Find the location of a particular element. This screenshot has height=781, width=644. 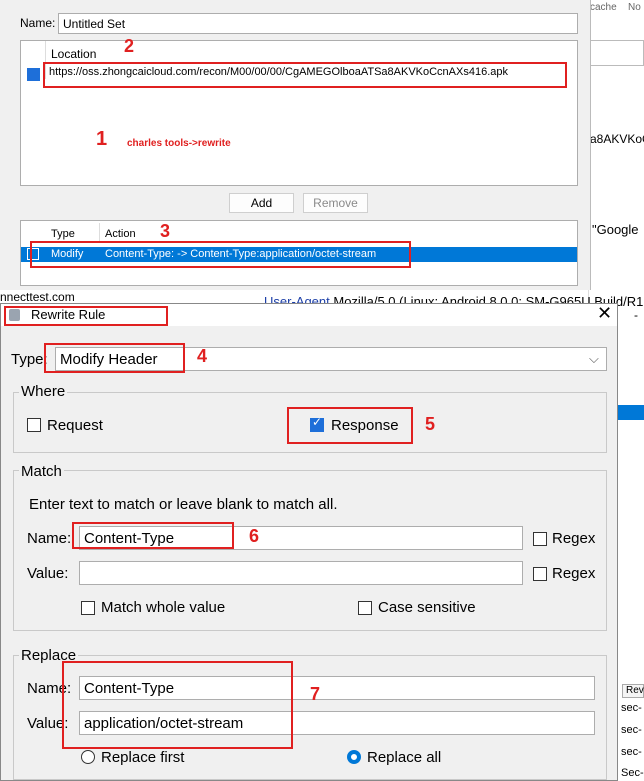

annotation-box-title is located at coordinates (86, 316).